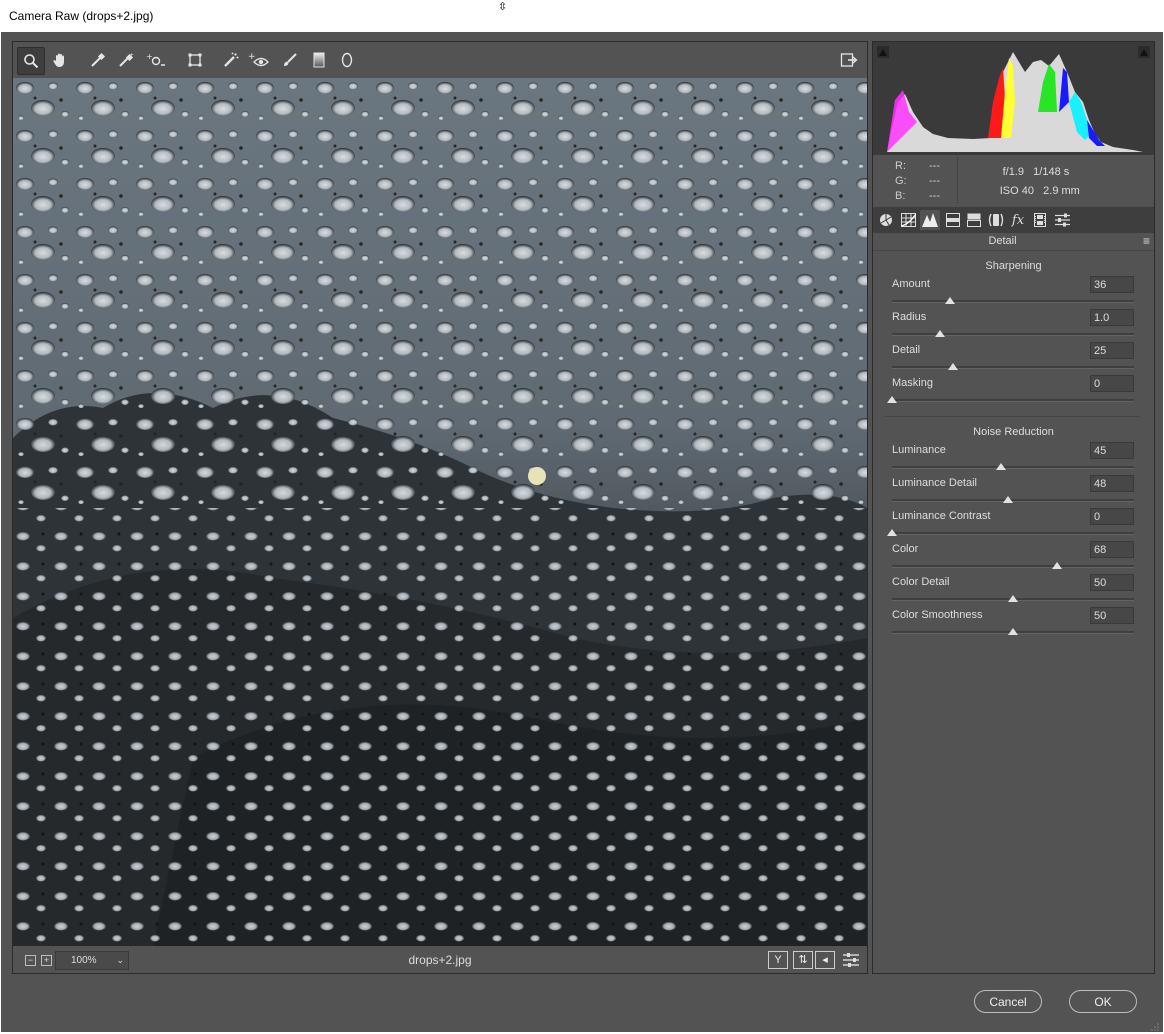 The height and width of the screenshot is (1034, 1164). Describe the element at coordinates (1112, 516) in the screenshot. I see `luminance-contrast-value-field: 0` at that location.